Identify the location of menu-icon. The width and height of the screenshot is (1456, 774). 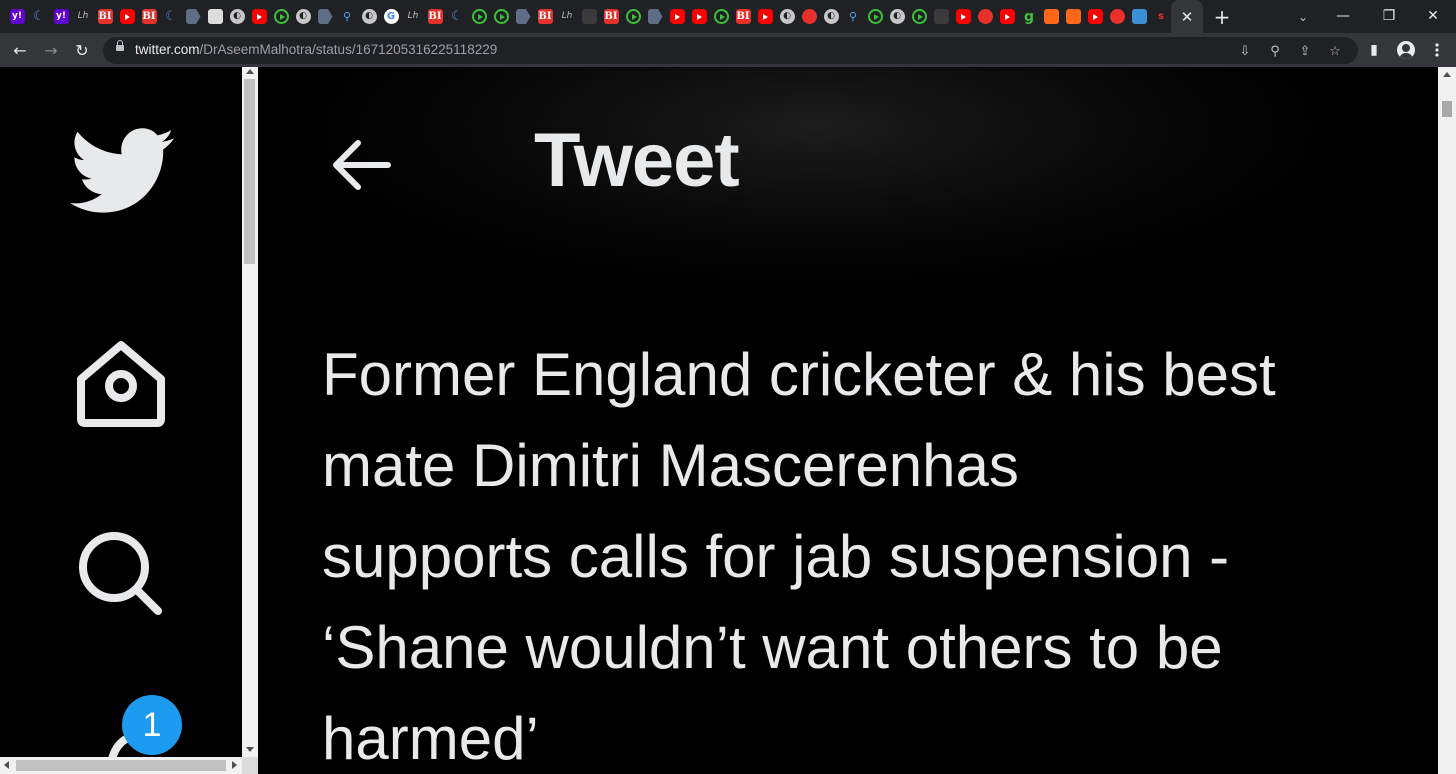
(1437, 50).